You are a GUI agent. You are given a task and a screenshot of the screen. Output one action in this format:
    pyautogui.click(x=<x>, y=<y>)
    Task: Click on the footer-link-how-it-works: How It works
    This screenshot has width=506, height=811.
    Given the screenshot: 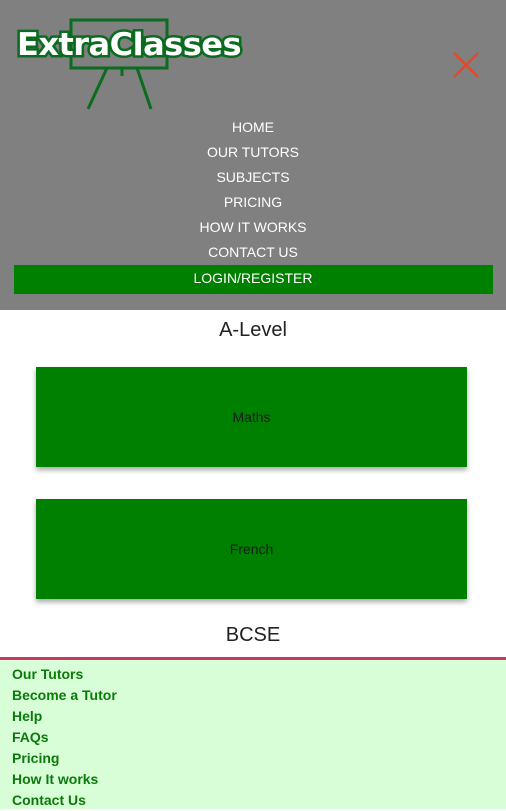 What is the action you would take?
    pyautogui.click(x=259, y=779)
    